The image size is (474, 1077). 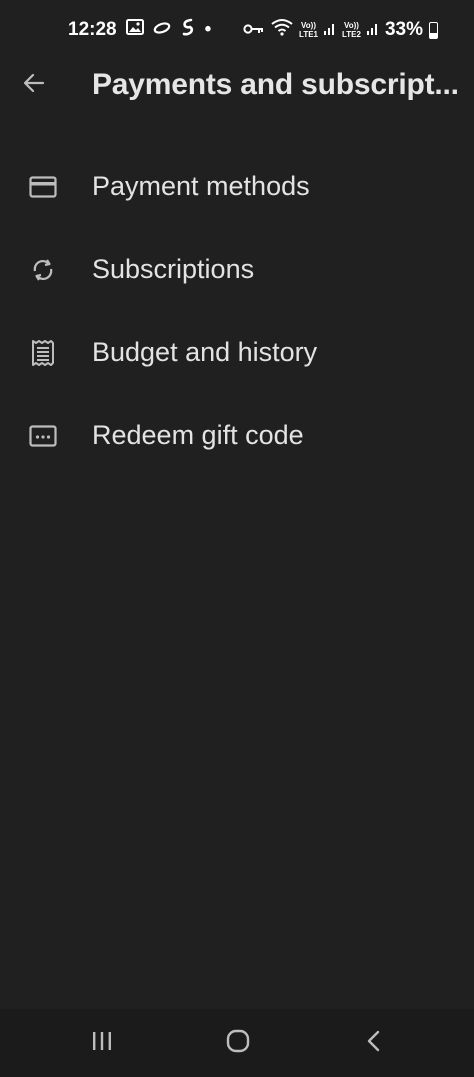 I want to click on credit-card-icon, so click(x=43, y=187).